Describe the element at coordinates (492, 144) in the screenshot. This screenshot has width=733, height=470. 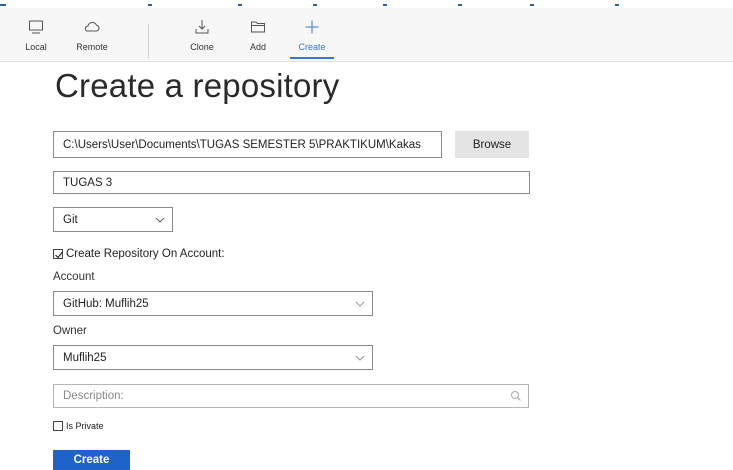
I see `browse-button: Browse` at that location.